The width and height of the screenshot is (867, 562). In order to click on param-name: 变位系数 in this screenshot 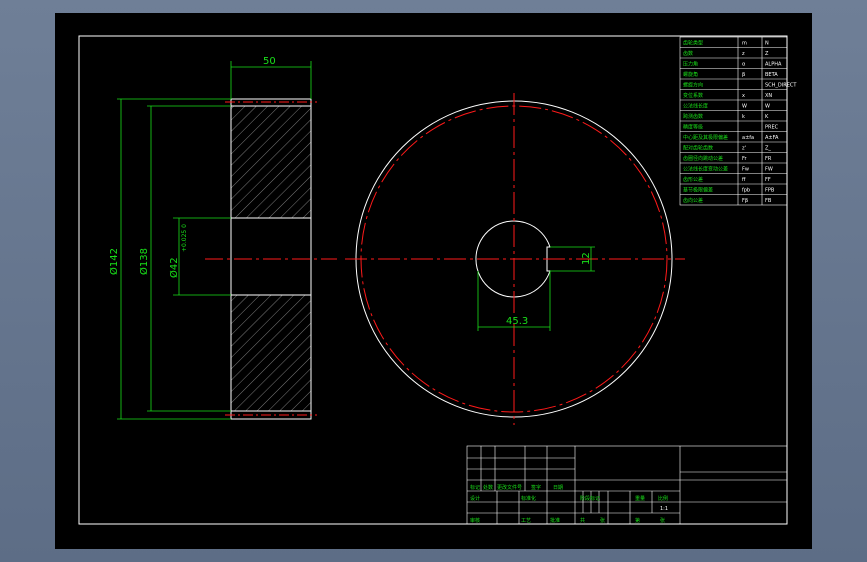, I will do `click(693, 95)`.